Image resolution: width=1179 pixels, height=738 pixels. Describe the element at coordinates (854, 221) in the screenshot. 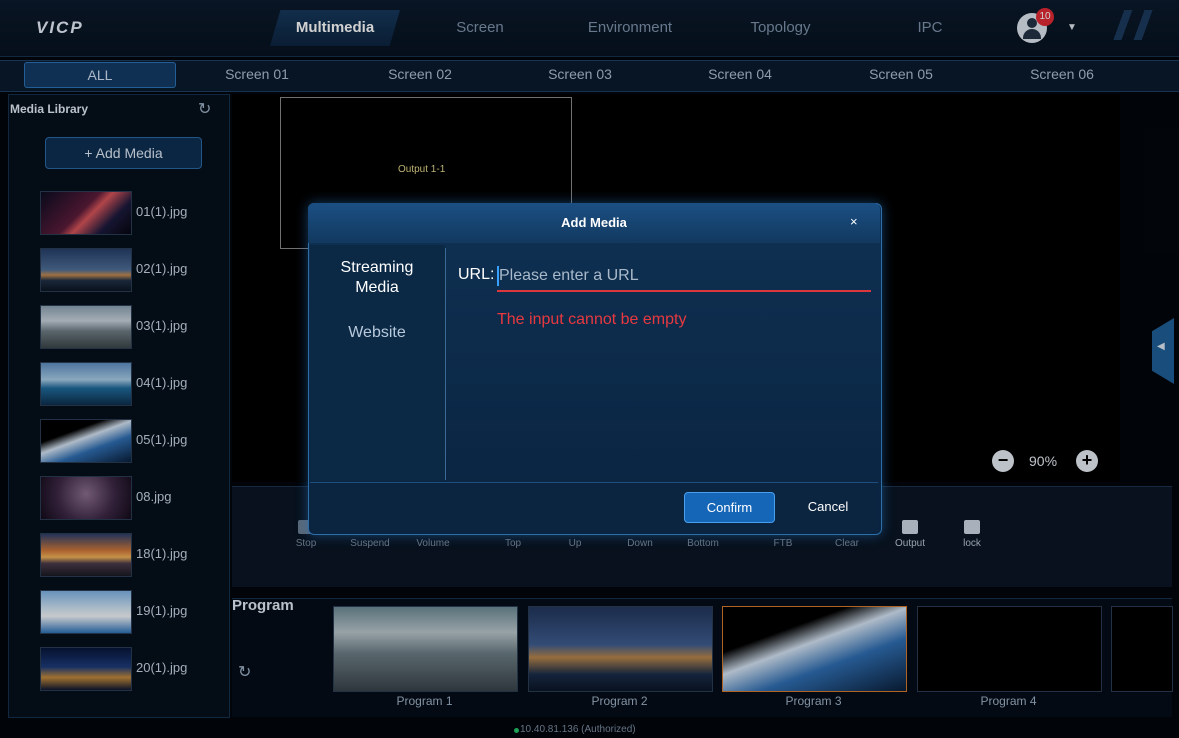

I see `close-icon: ×` at that location.